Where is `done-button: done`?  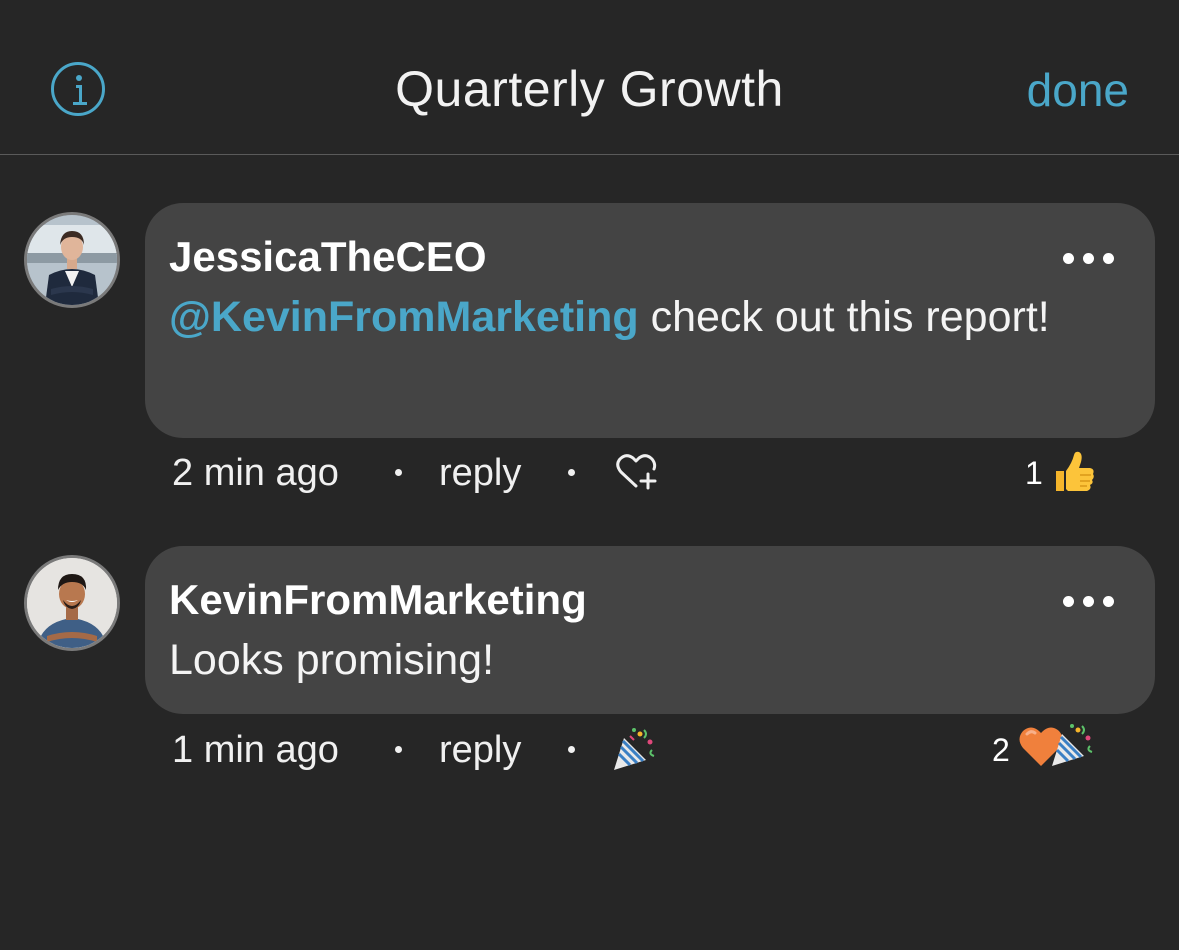
done-button: done is located at coordinates (1078, 90).